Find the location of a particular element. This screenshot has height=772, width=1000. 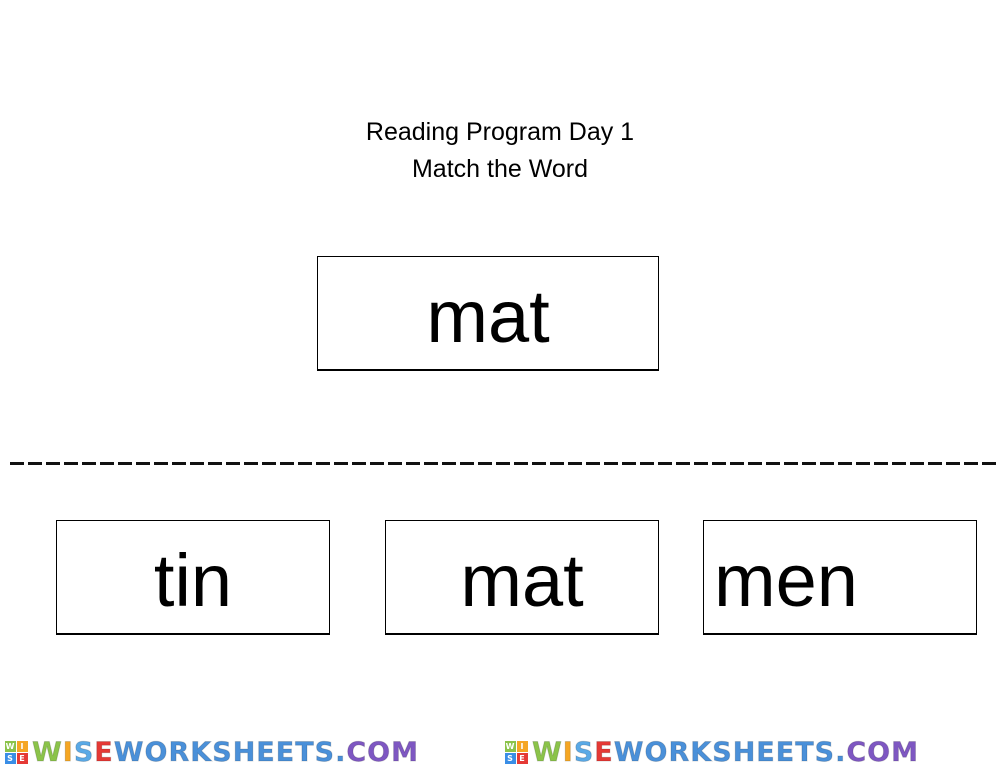

worksheet-subtitle: Match the Word is located at coordinates (499, 169).